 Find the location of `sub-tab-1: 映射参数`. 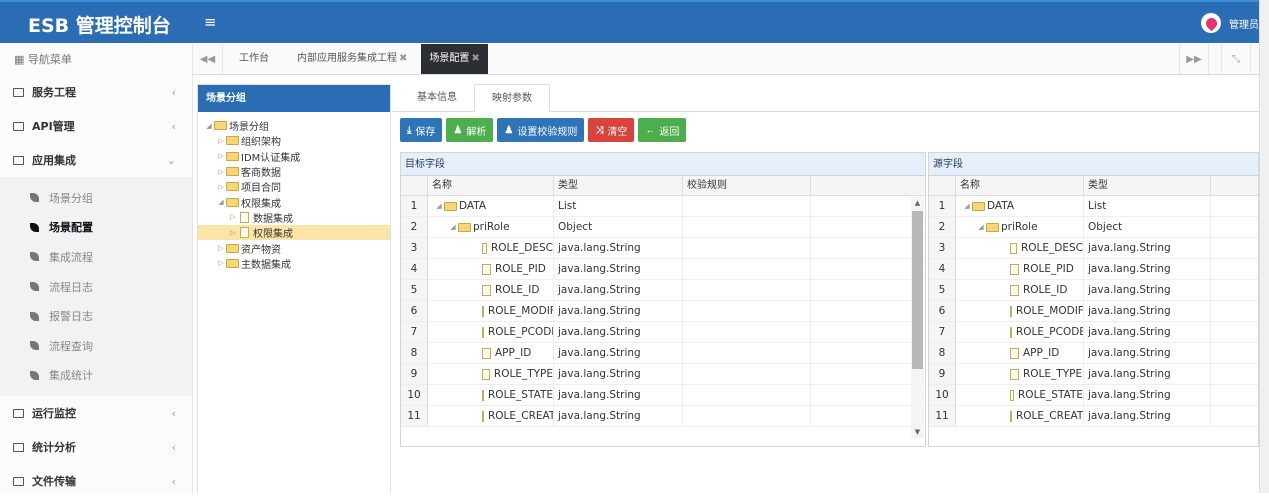

sub-tab-1: 映射参数 is located at coordinates (512, 98).